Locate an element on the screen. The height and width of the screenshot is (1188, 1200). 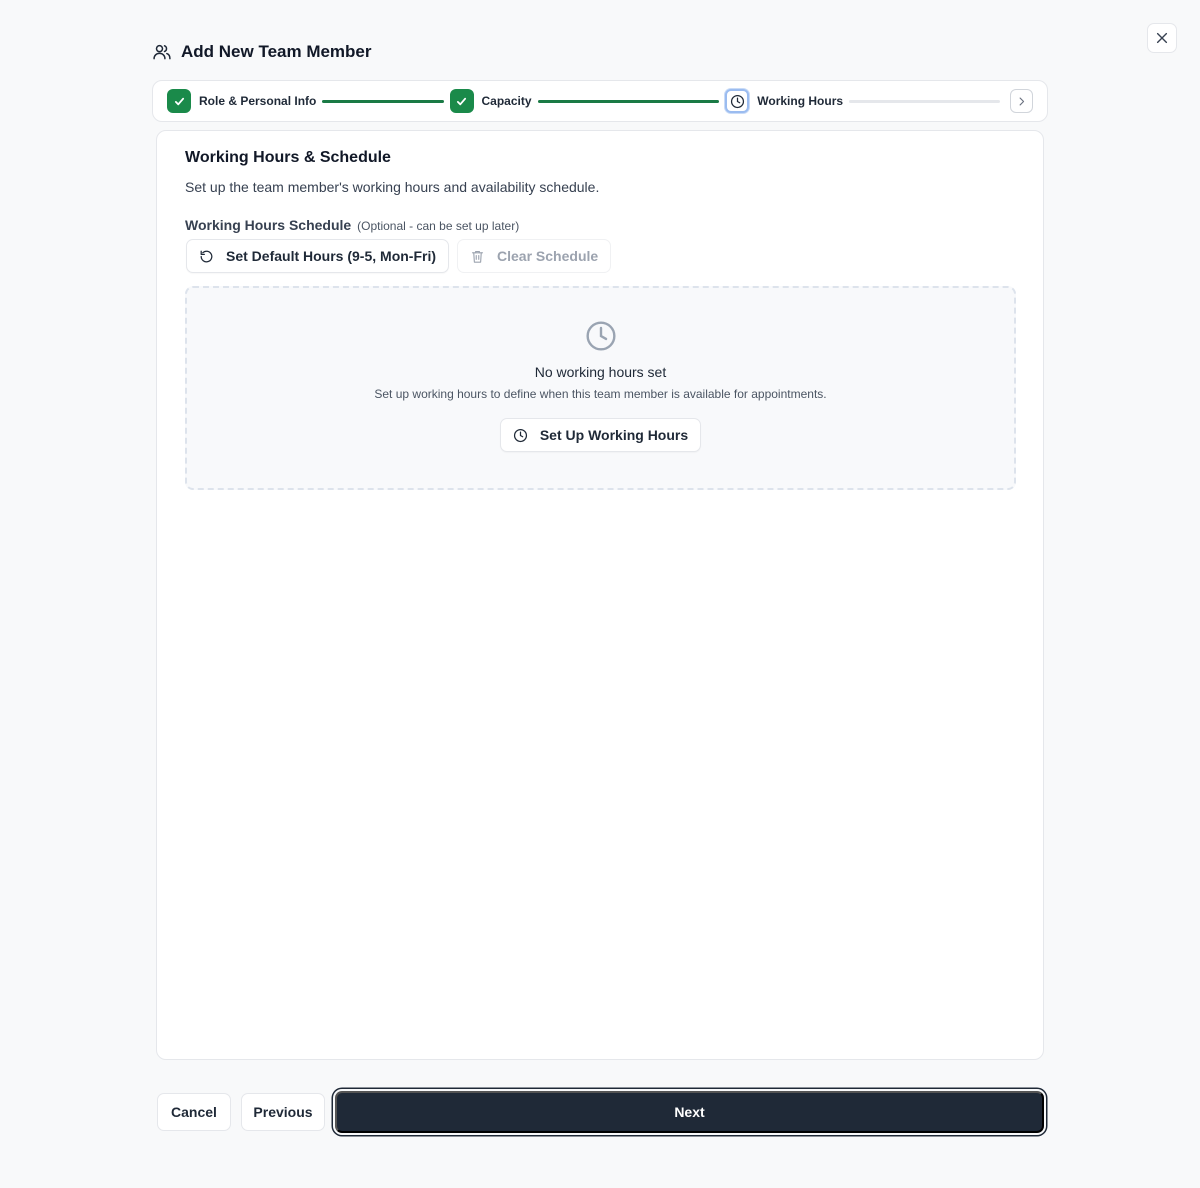
dialog-header: Add New Team Member is located at coordinates (262, 52).